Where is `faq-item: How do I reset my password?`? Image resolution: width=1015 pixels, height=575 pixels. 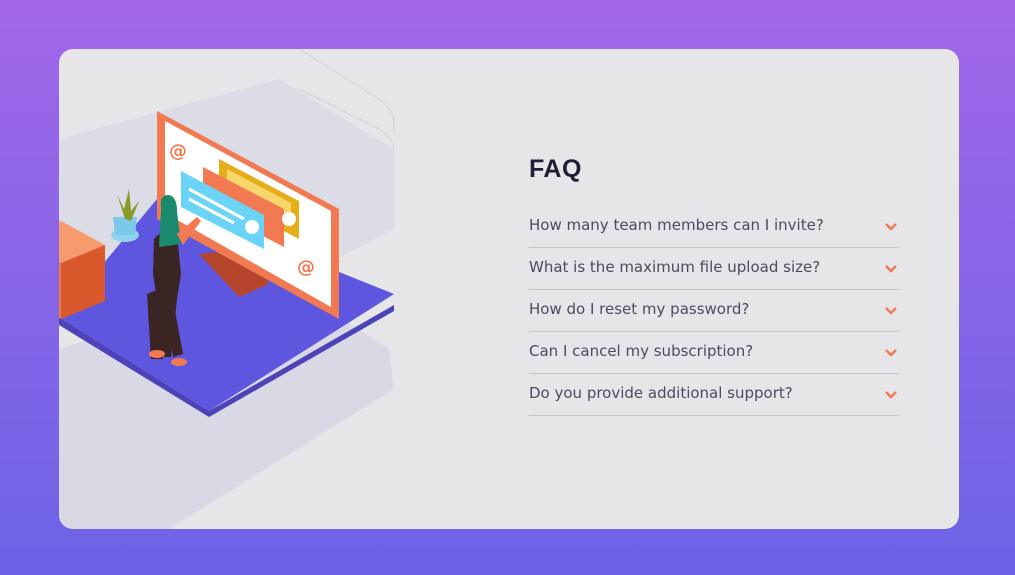
faq-item: How do I reset my password? is located at coordinates (714, 311).